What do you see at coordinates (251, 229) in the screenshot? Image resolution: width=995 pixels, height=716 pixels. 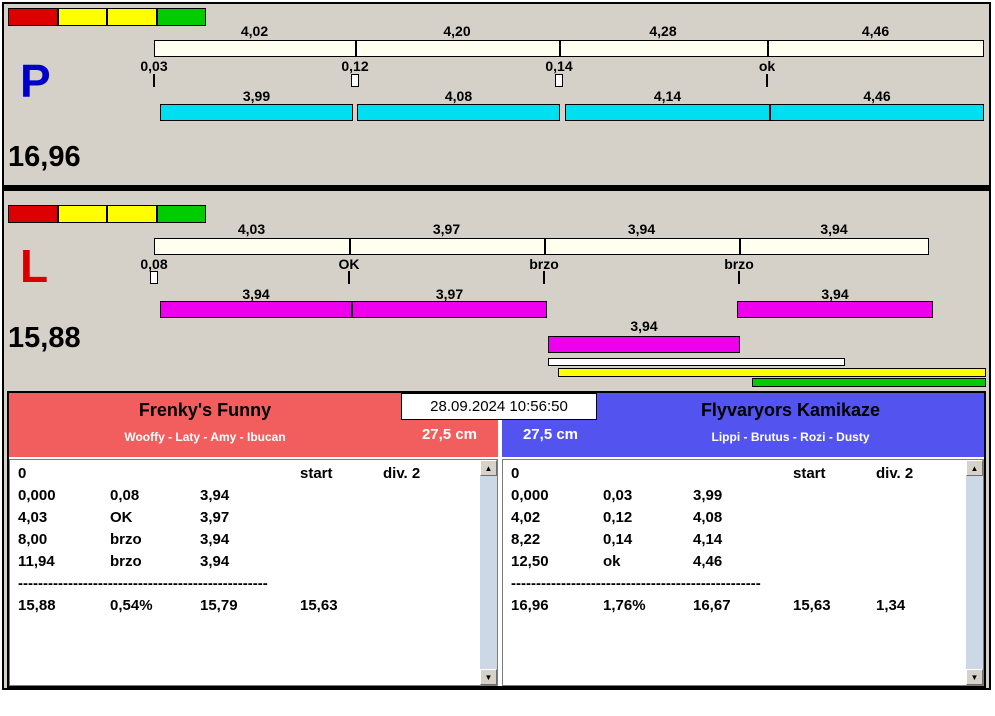 I see `split-time-label: 4,03` at bounding box center [251, 229].